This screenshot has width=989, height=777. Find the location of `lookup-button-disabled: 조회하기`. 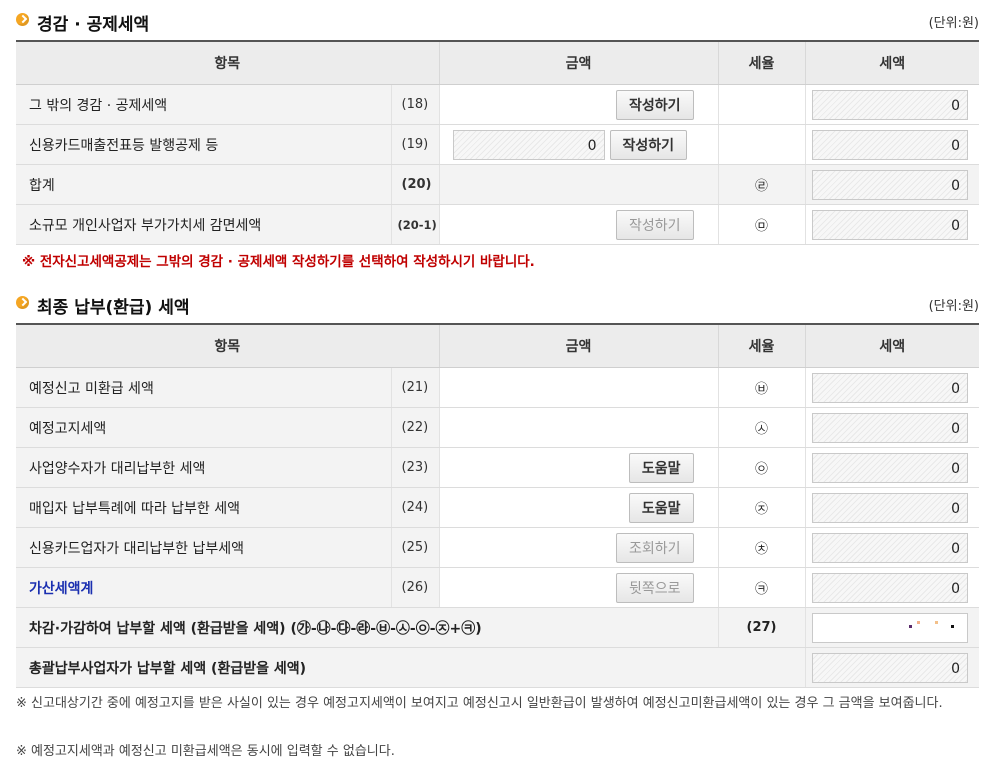

lookup-button-disabled: 조회하기 is located at coordinates (654, 547).